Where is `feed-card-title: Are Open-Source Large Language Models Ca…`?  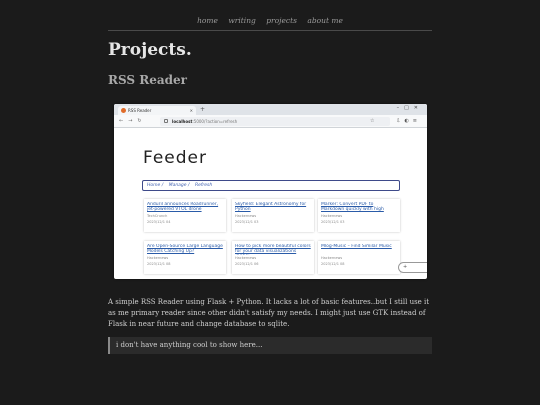 feed-card-title: Are Open-Source Large Language Models Ca… is located at coordinates (185, 249).